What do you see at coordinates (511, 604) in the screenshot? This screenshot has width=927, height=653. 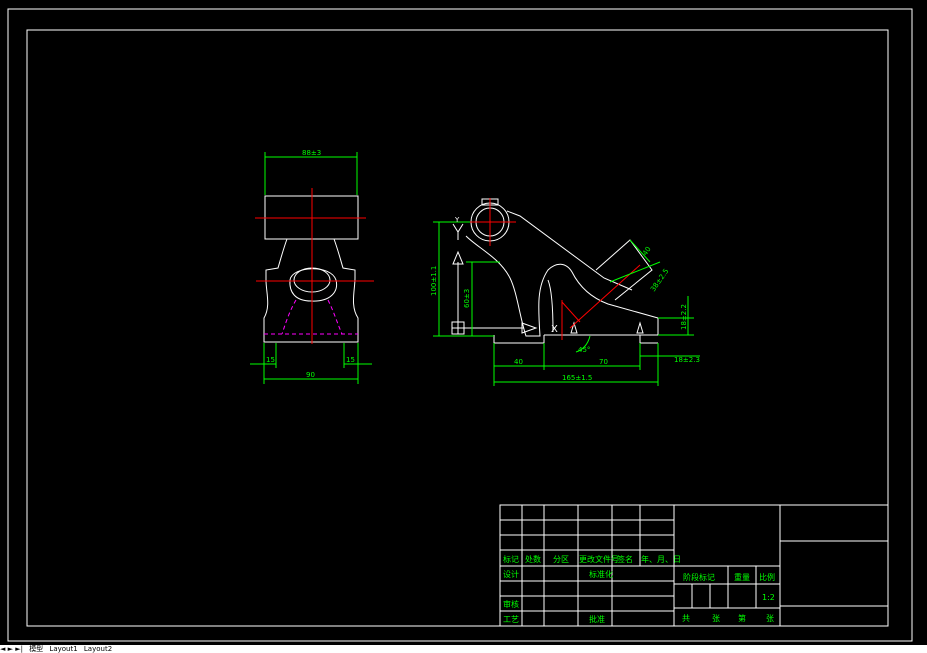 I see `tb-review: 审核` at bounding box center [511, 604].